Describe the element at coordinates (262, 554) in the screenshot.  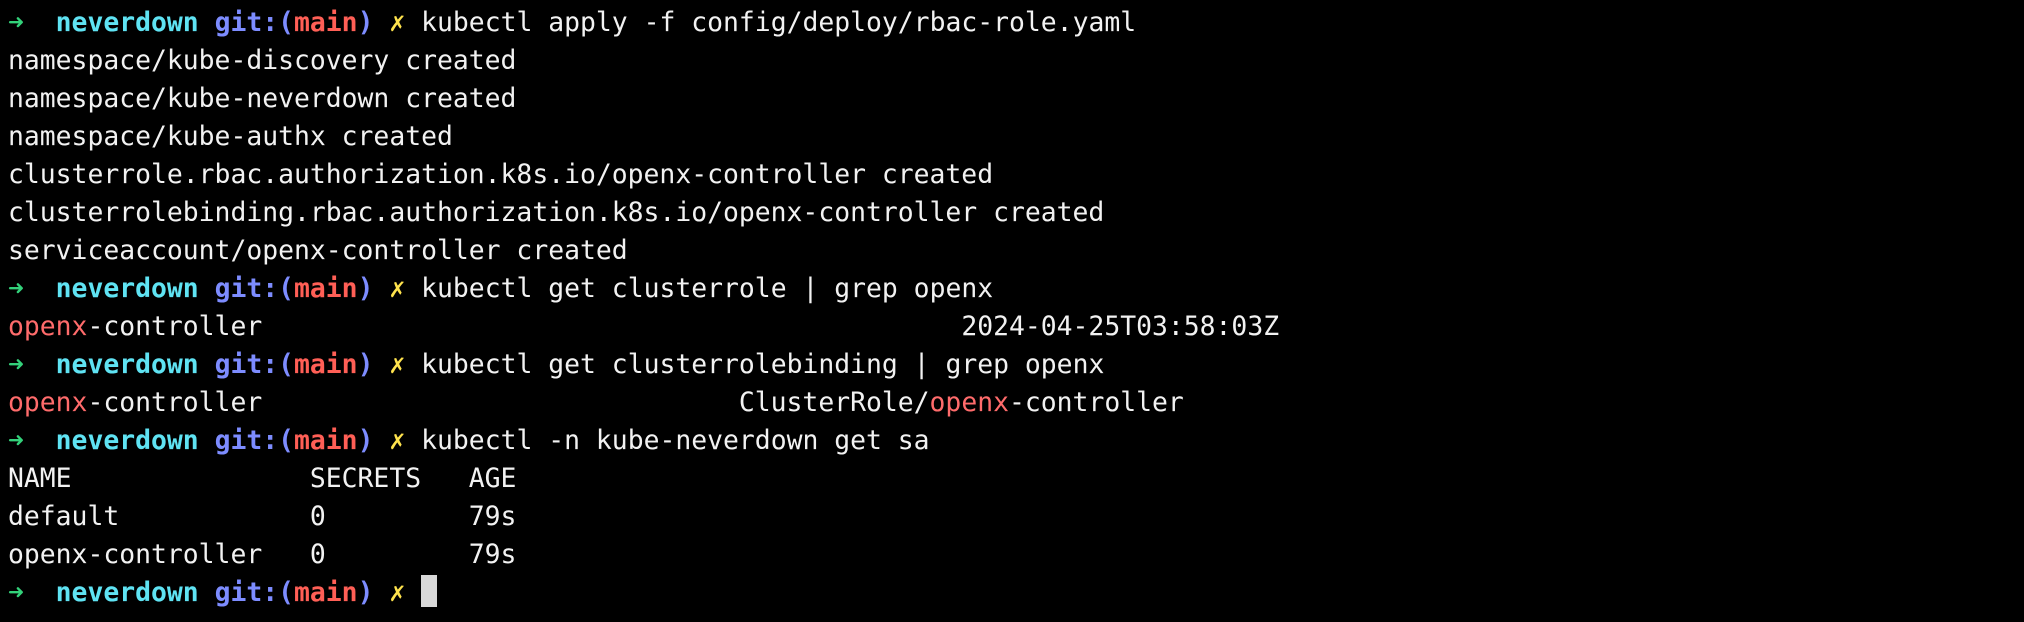
I see `output-text: openx-controller 0 79s` at that location.